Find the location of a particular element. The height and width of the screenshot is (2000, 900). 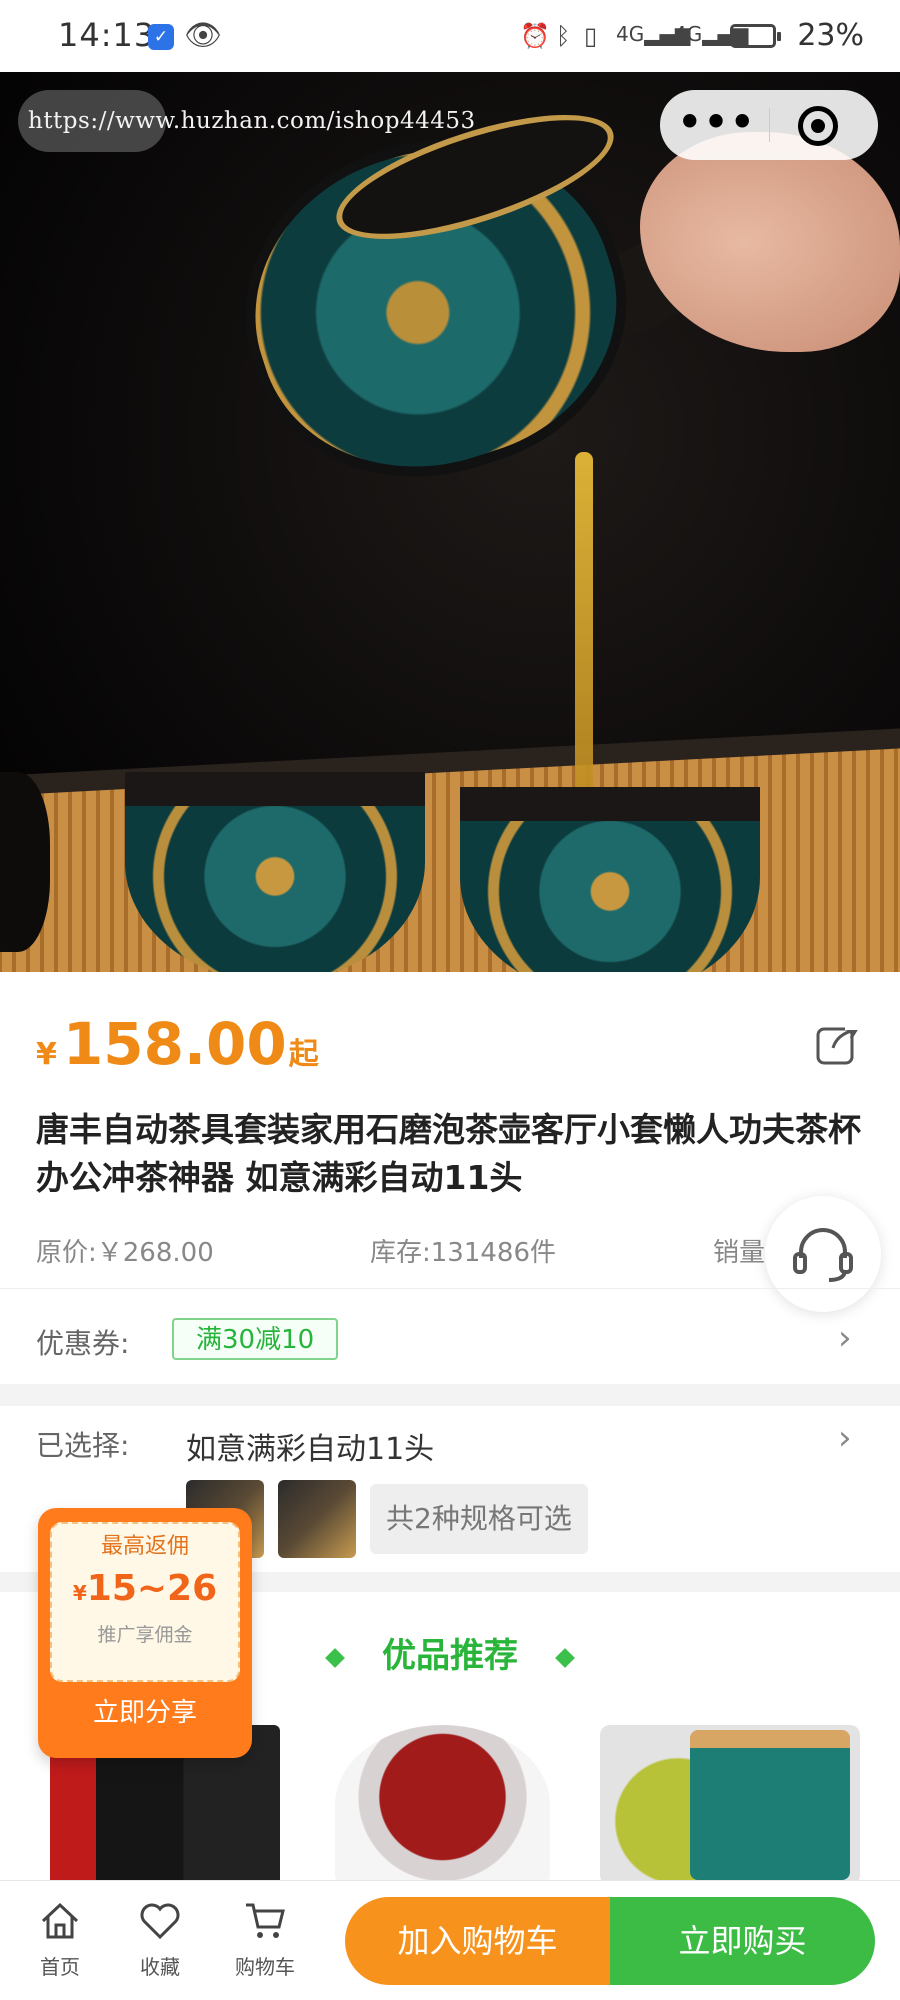

selected-spec: 如意满彩自动11头 is located at coordinates (310, 1446).